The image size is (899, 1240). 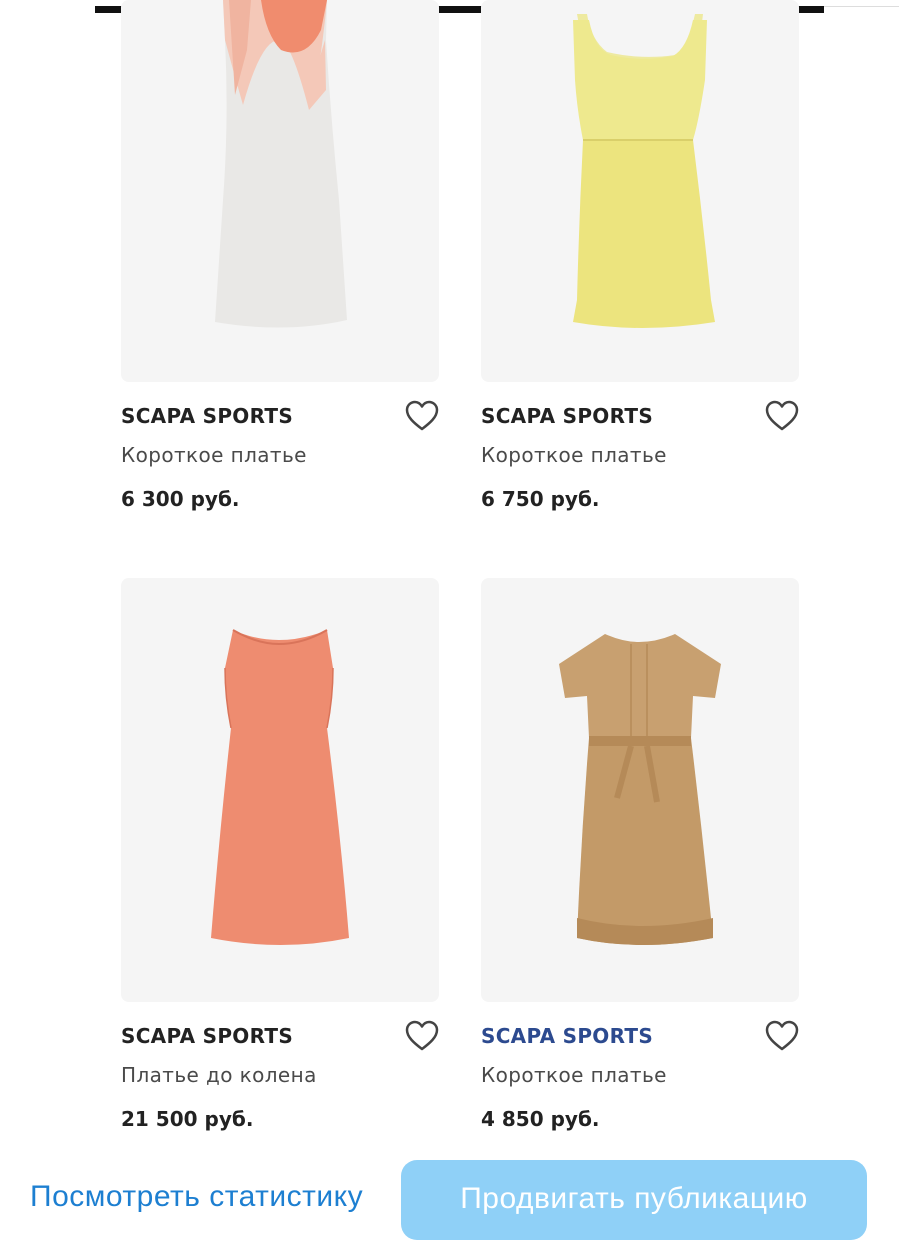 What do you see at coordinates (634, 1200) in the screenshot?
I see `promote-publication-button: Продвигать публикацию` at bounding box center [634, 1200].